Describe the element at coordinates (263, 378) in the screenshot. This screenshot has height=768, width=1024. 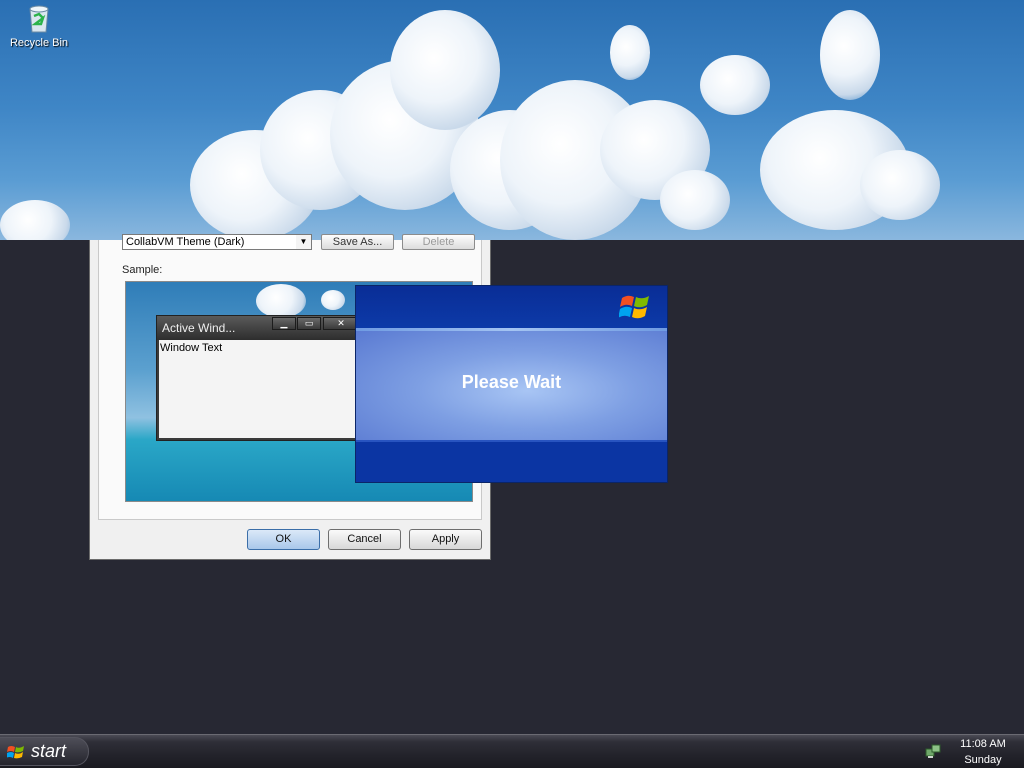
I see `sample-active-window: Active Wind... ▁ ▭ ✕ Window Text ▲ ▼` at that location.